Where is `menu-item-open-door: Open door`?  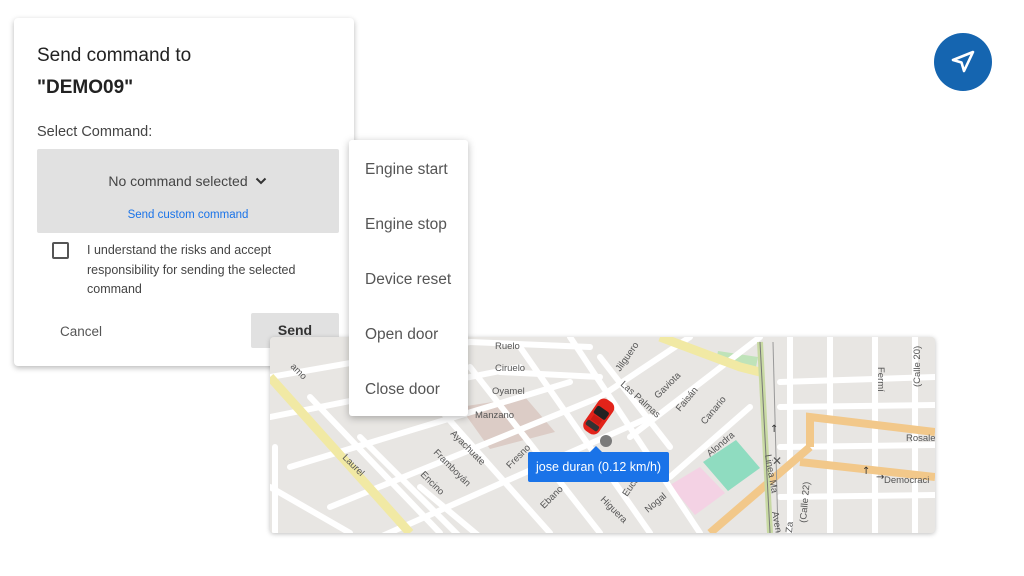
menu-item-open-door: Open door is located at coordinates (401, 335).